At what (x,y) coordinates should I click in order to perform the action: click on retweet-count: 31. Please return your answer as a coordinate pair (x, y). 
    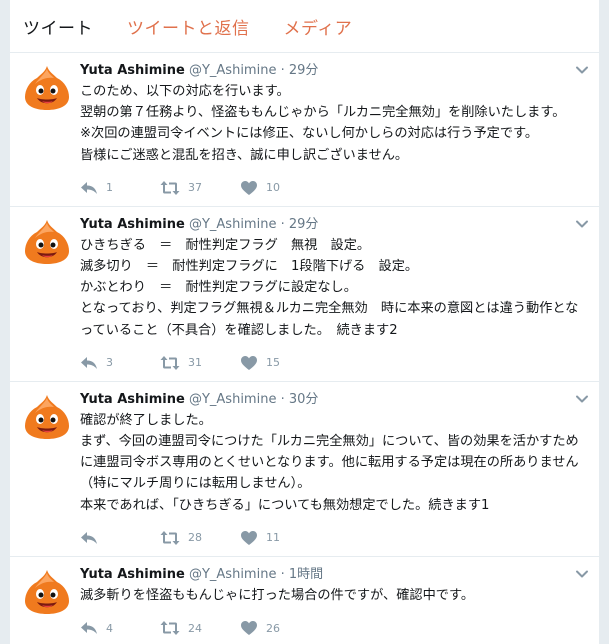
    Looking at the image, I should click on (195, 363).